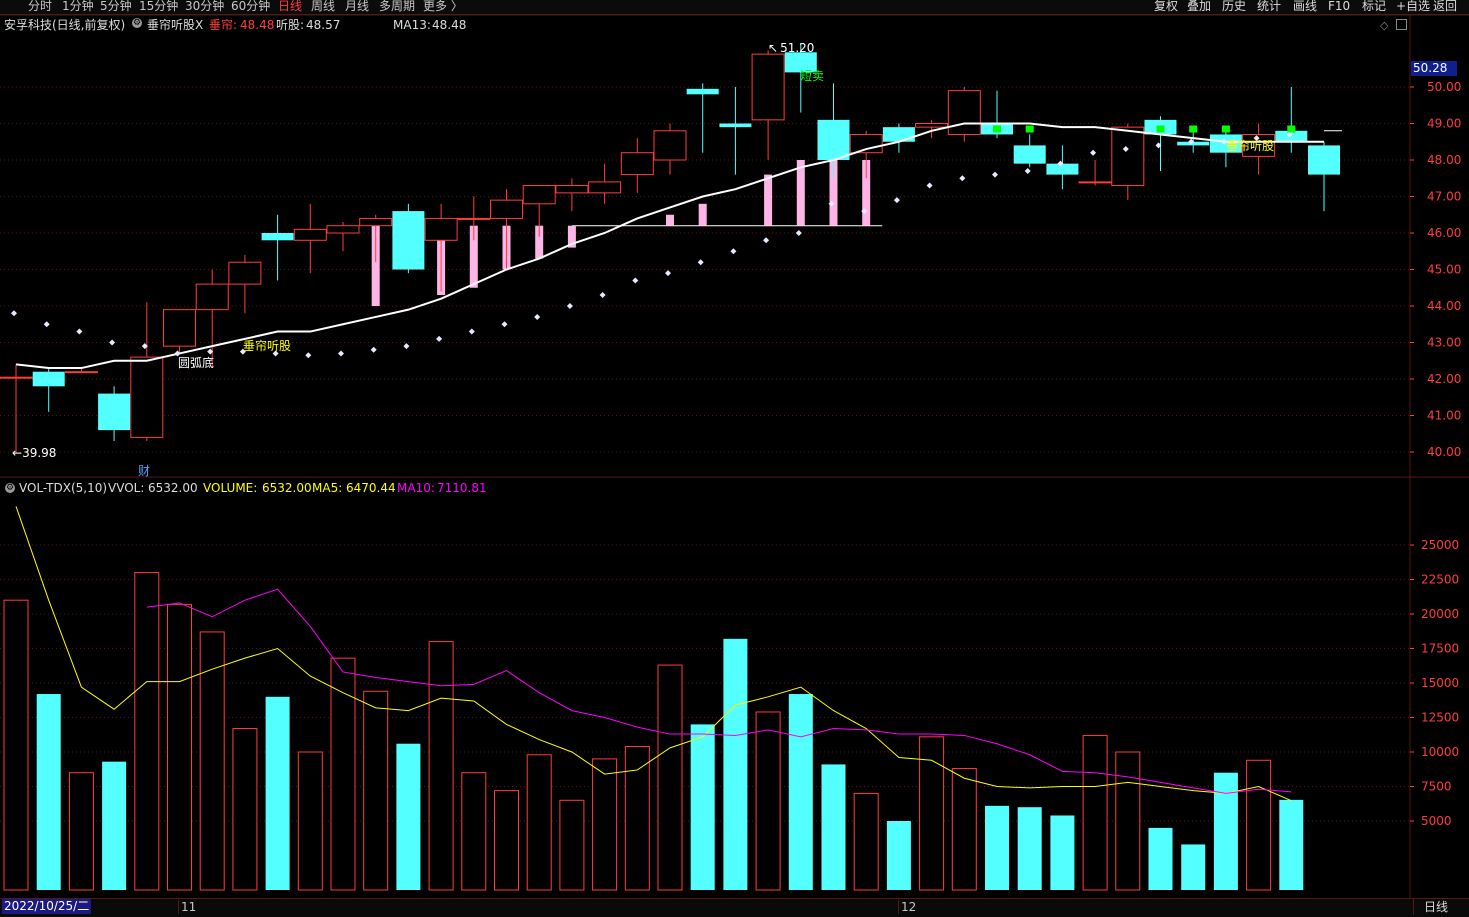 Image resolution: width=1469 pixels, height=917 pixels. What do you see at coordinates (1440, 718) in the screenshot?
I see `volume-tick-label: 12500` at bounding box center [1440, 718].